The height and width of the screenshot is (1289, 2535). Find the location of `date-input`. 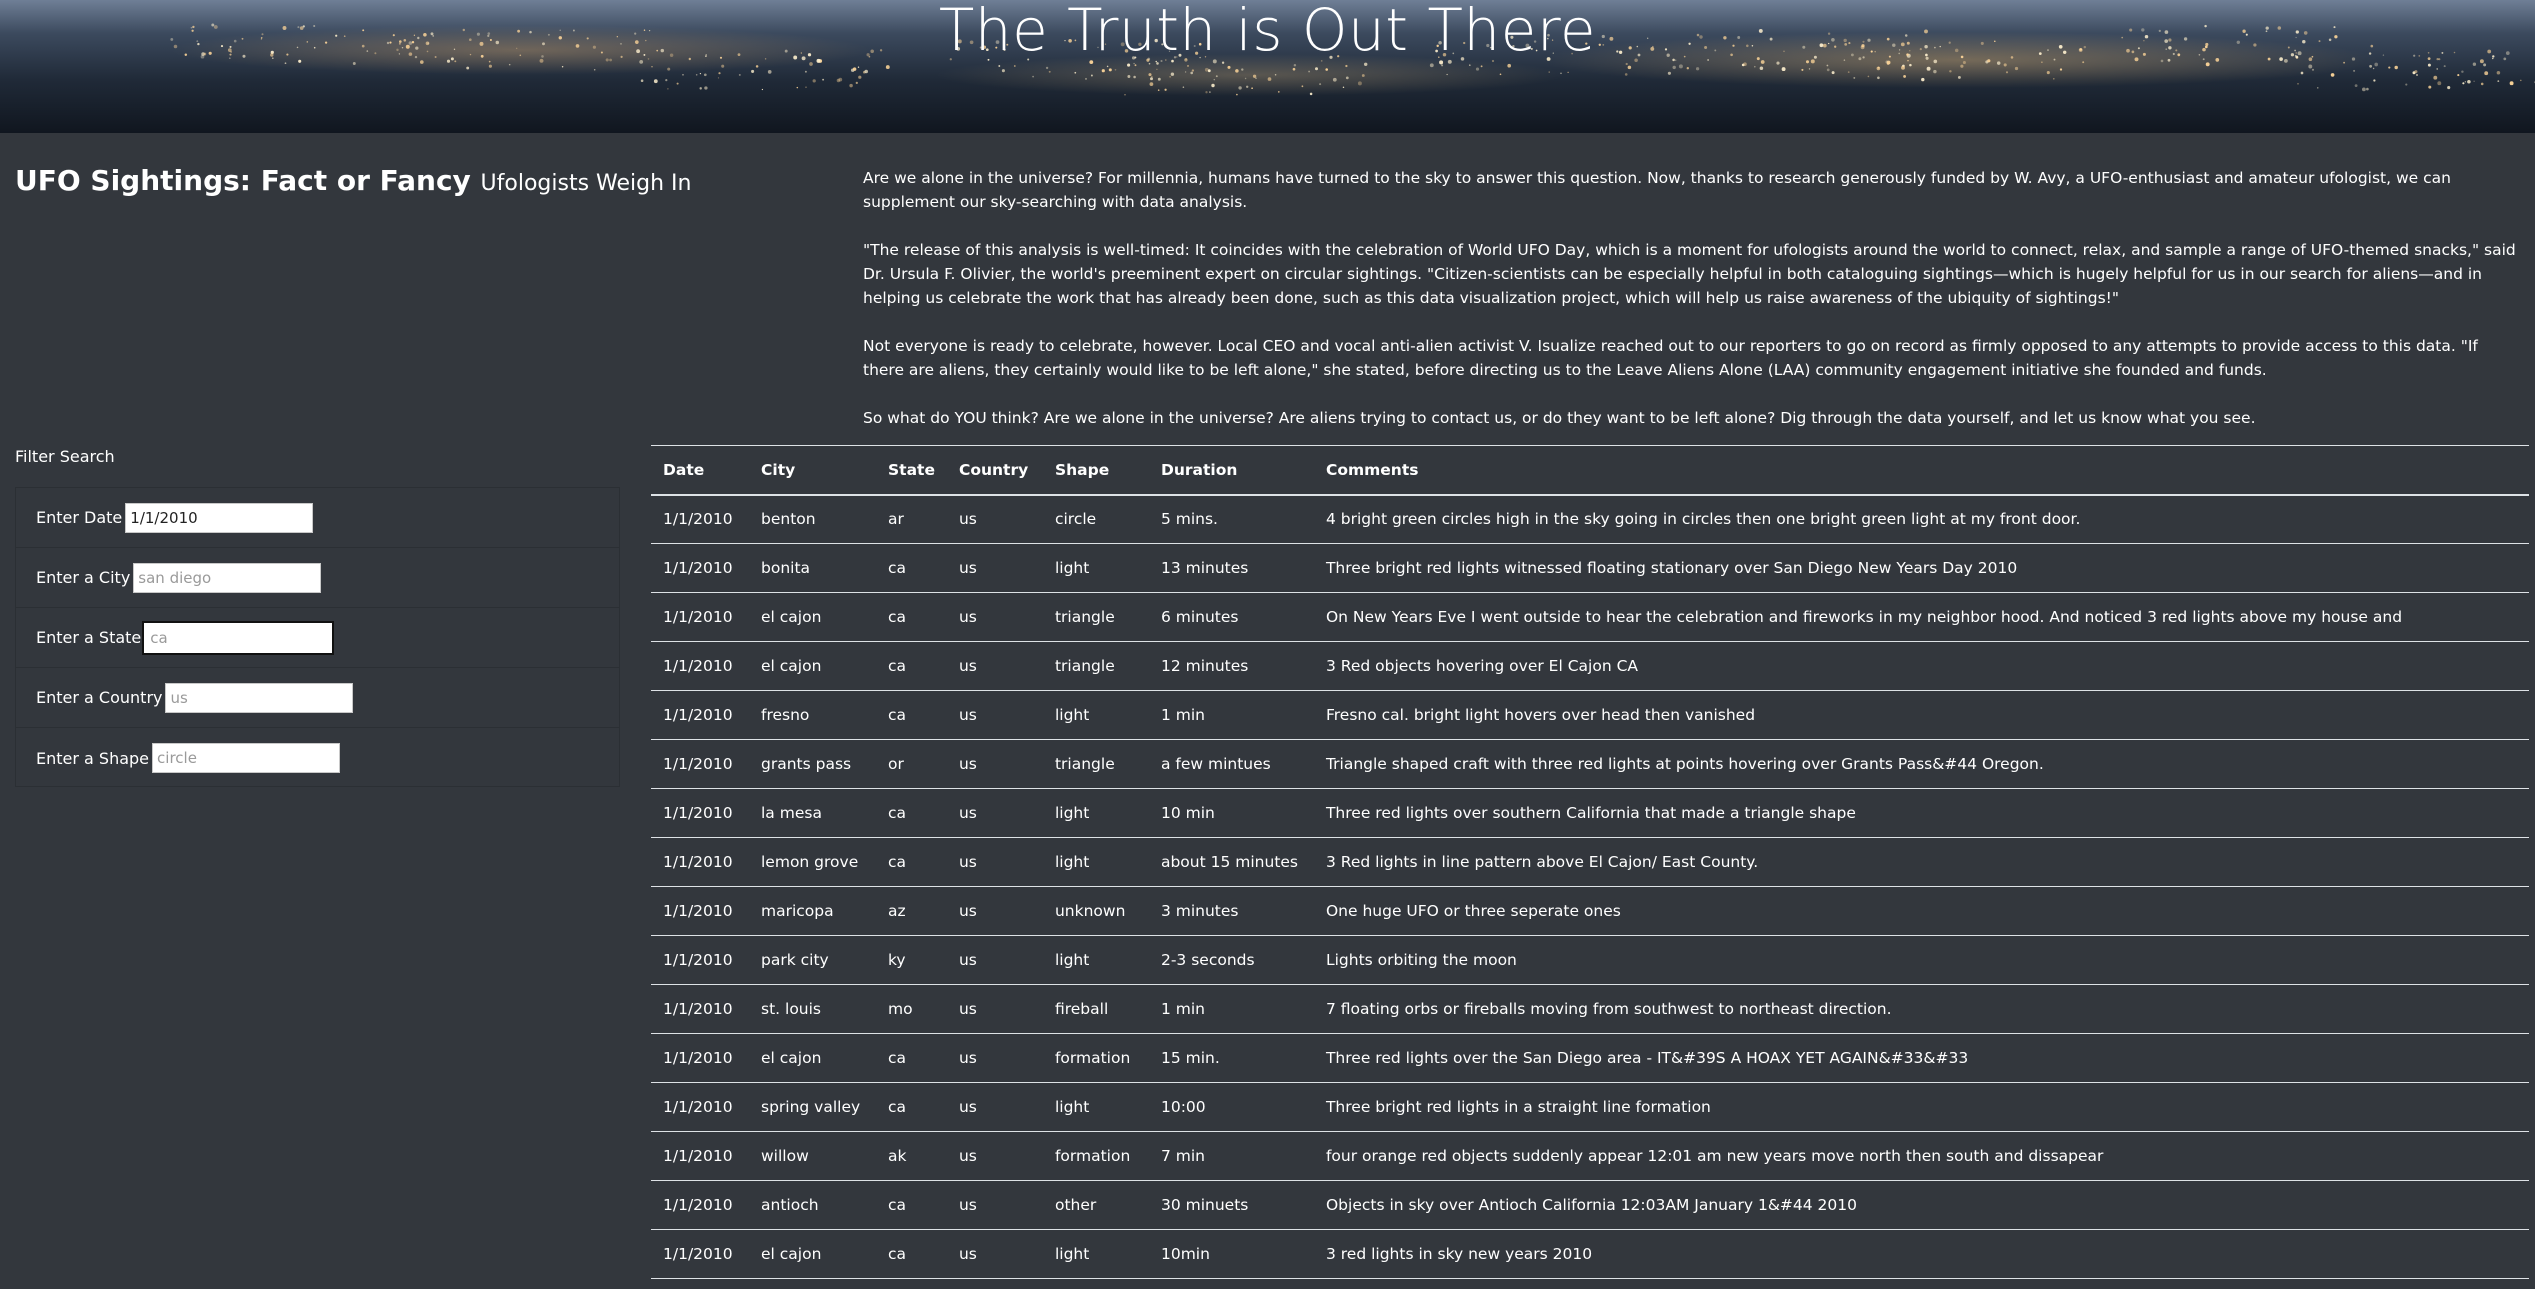

date-input is located at coordinates (219, 517).